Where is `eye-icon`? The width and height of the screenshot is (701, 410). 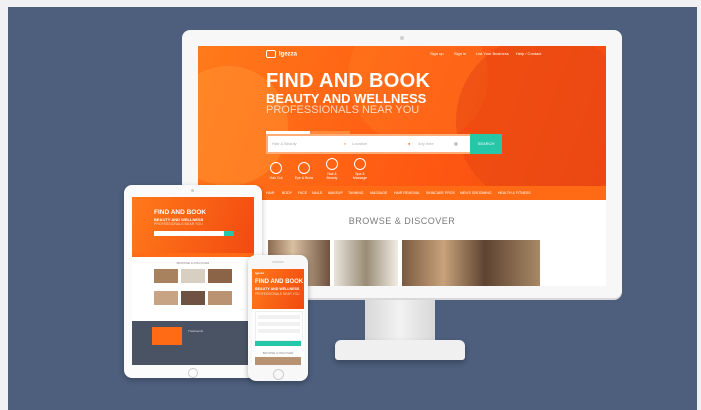 eye-icon is located at coordinates (304, 168).